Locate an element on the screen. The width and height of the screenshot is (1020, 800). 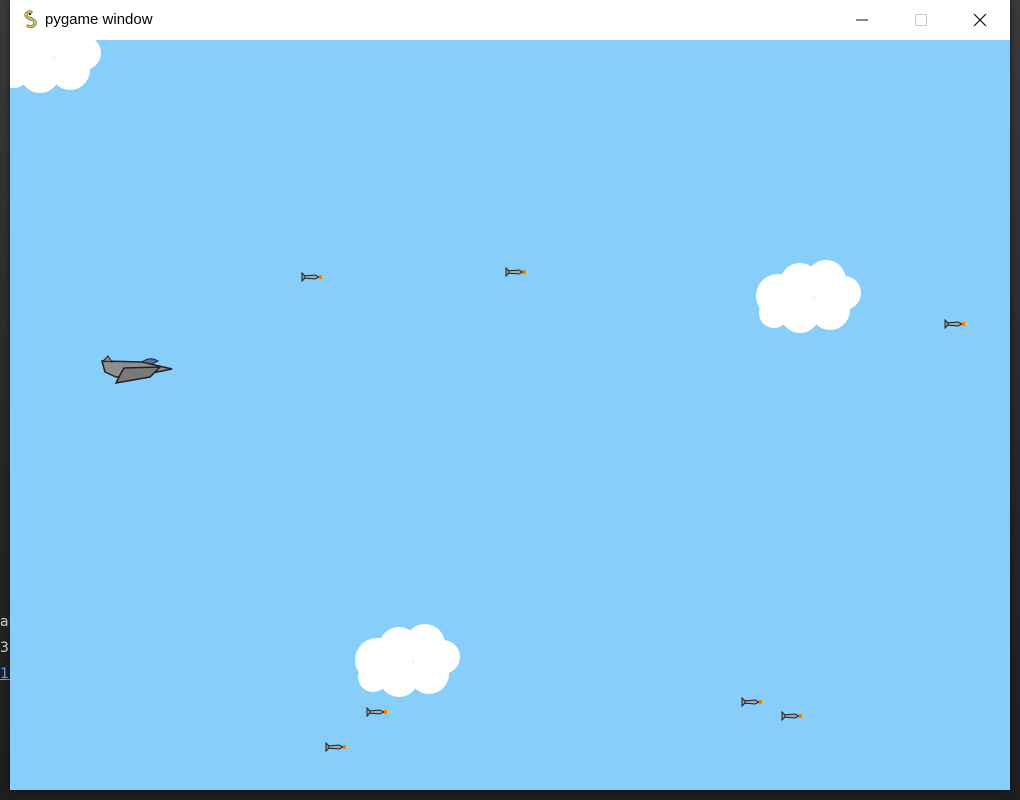
maximize-icon is located at coordinates (921, 20).